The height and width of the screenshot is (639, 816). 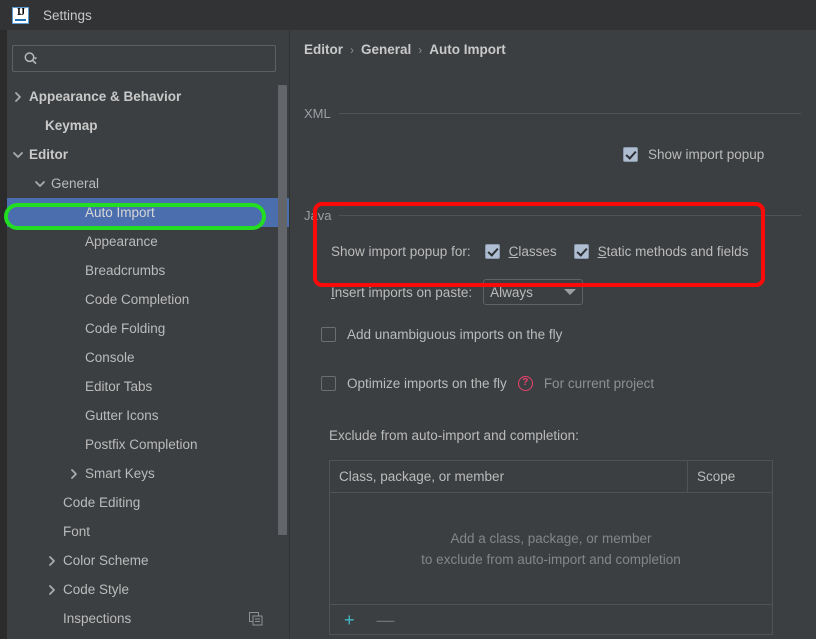 I want to click on breadcrumb-item: General, so click(x=386, y=49).